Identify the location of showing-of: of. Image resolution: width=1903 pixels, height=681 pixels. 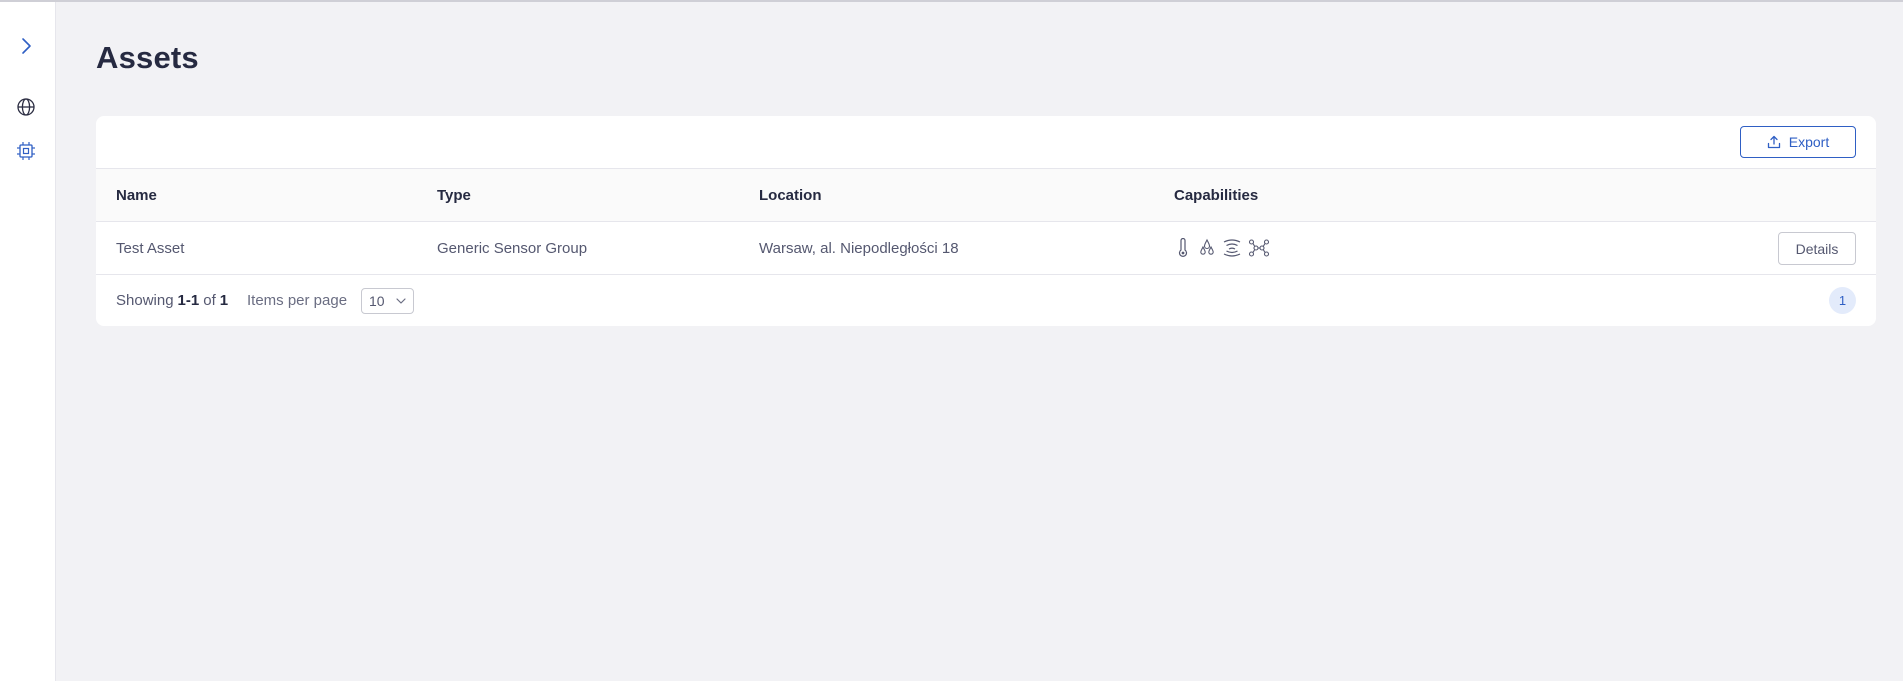
(209, 300).